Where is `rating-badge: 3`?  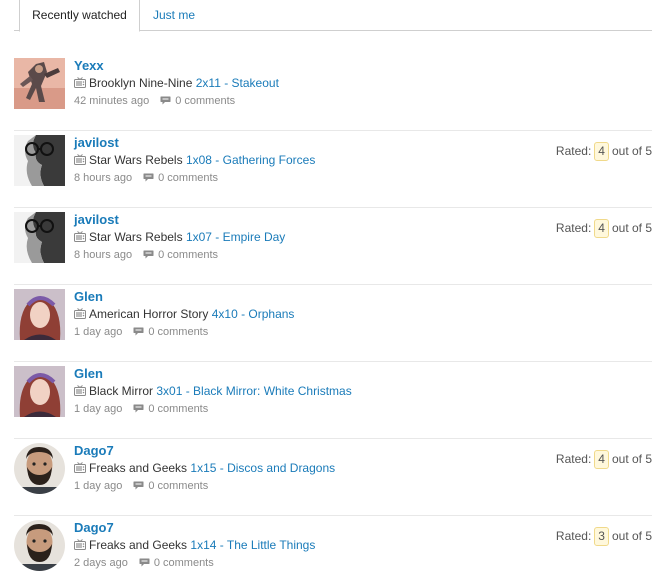
rating-badge: 3 is located at coordinates (601, 536).